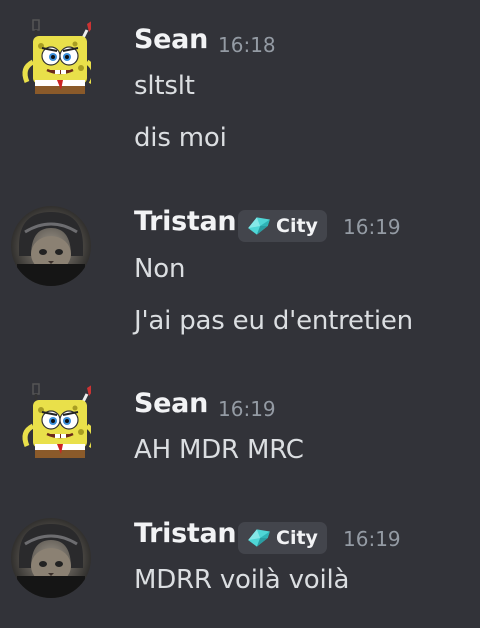 This screenshot has height=628, width=480. Describe the element at coordinates (247, 45) in the screenshot. I see `timestamp: 16:18` at that location.